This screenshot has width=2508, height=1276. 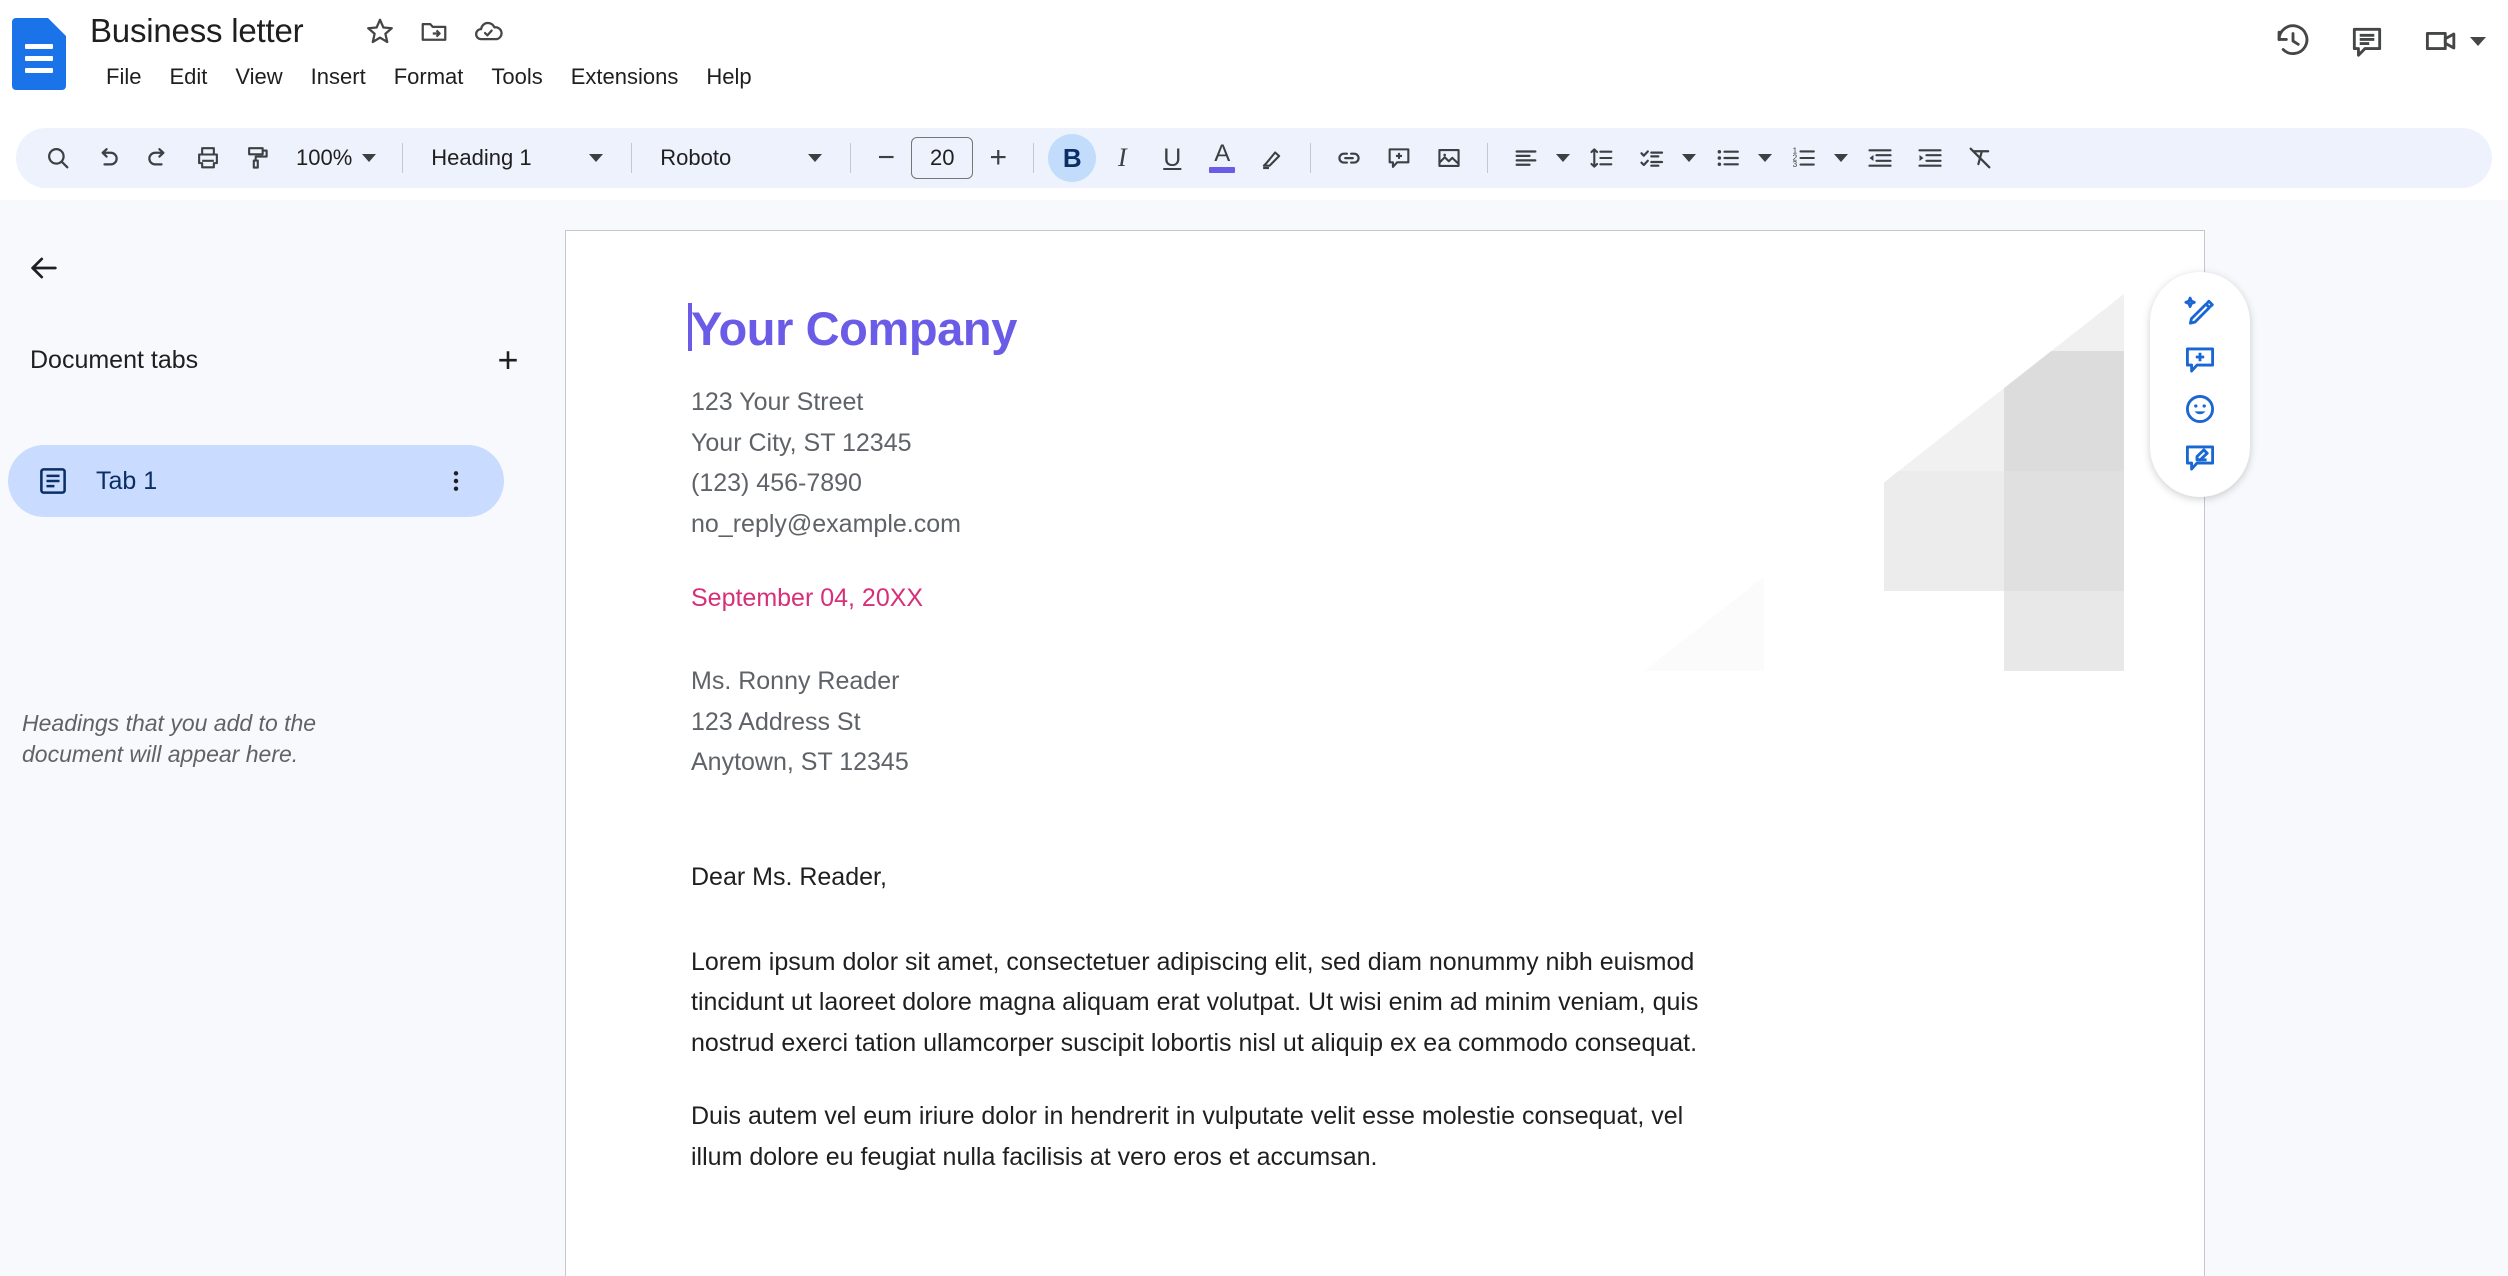 What do you see at coordinates (942, 158) in the screenshot?
I see `font-size-input: 20` at bounding box center [942, 158].